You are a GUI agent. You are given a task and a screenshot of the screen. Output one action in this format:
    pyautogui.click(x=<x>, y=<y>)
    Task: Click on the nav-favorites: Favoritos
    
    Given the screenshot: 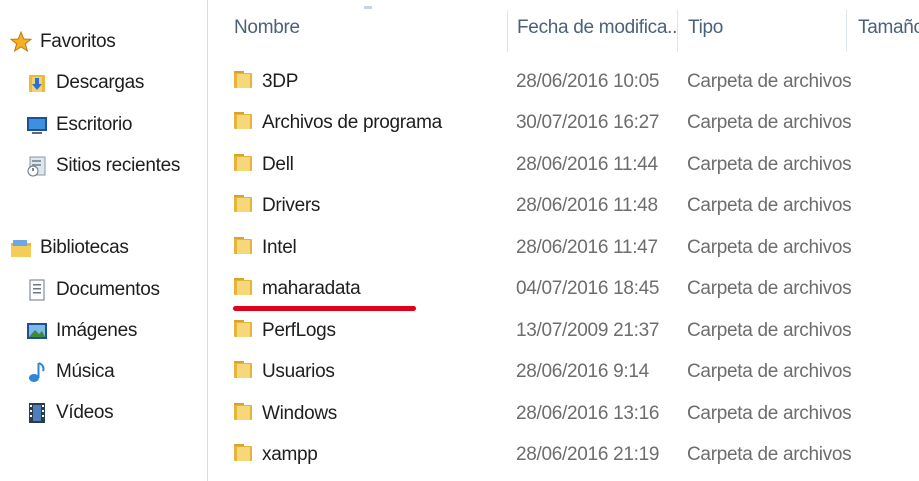 What is the action you would take?
    pyautogui.click(x=63, y=42)
    